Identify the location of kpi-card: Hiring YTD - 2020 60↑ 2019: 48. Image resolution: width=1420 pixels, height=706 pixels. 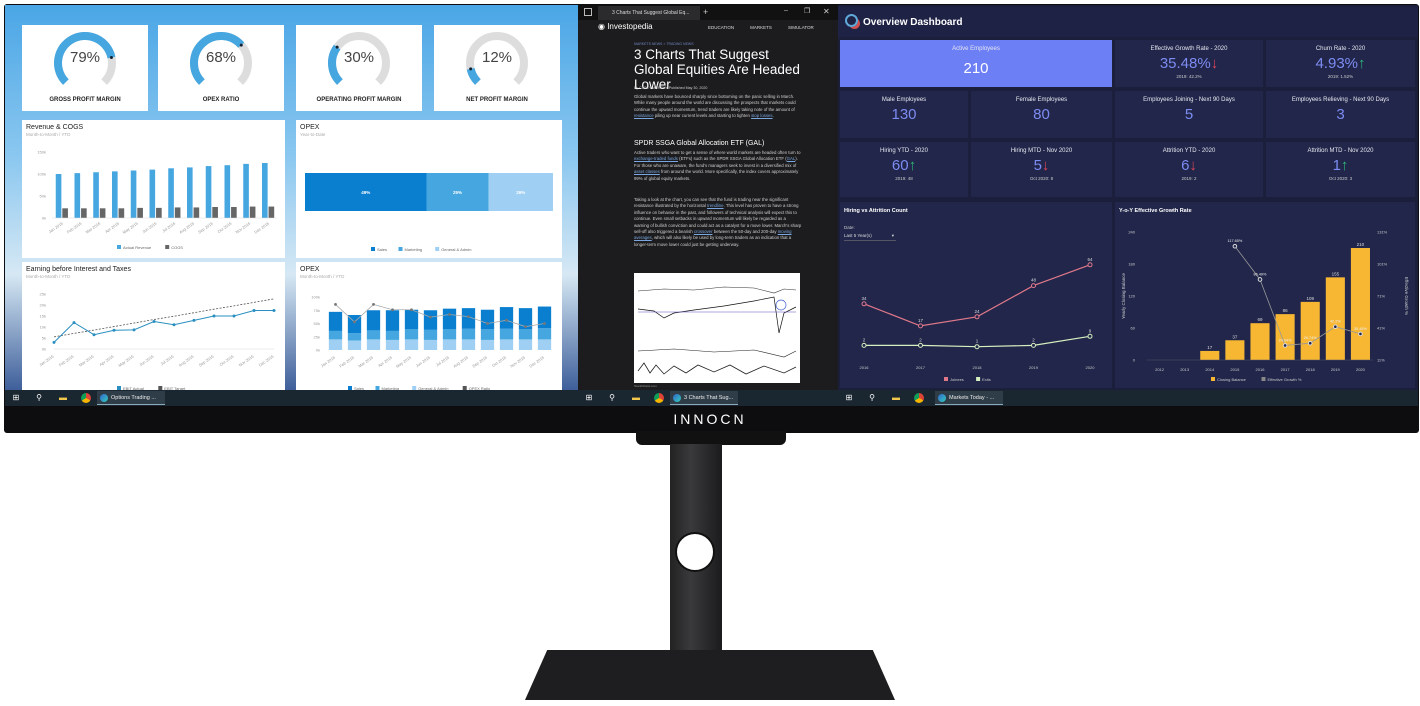
(904, 169).